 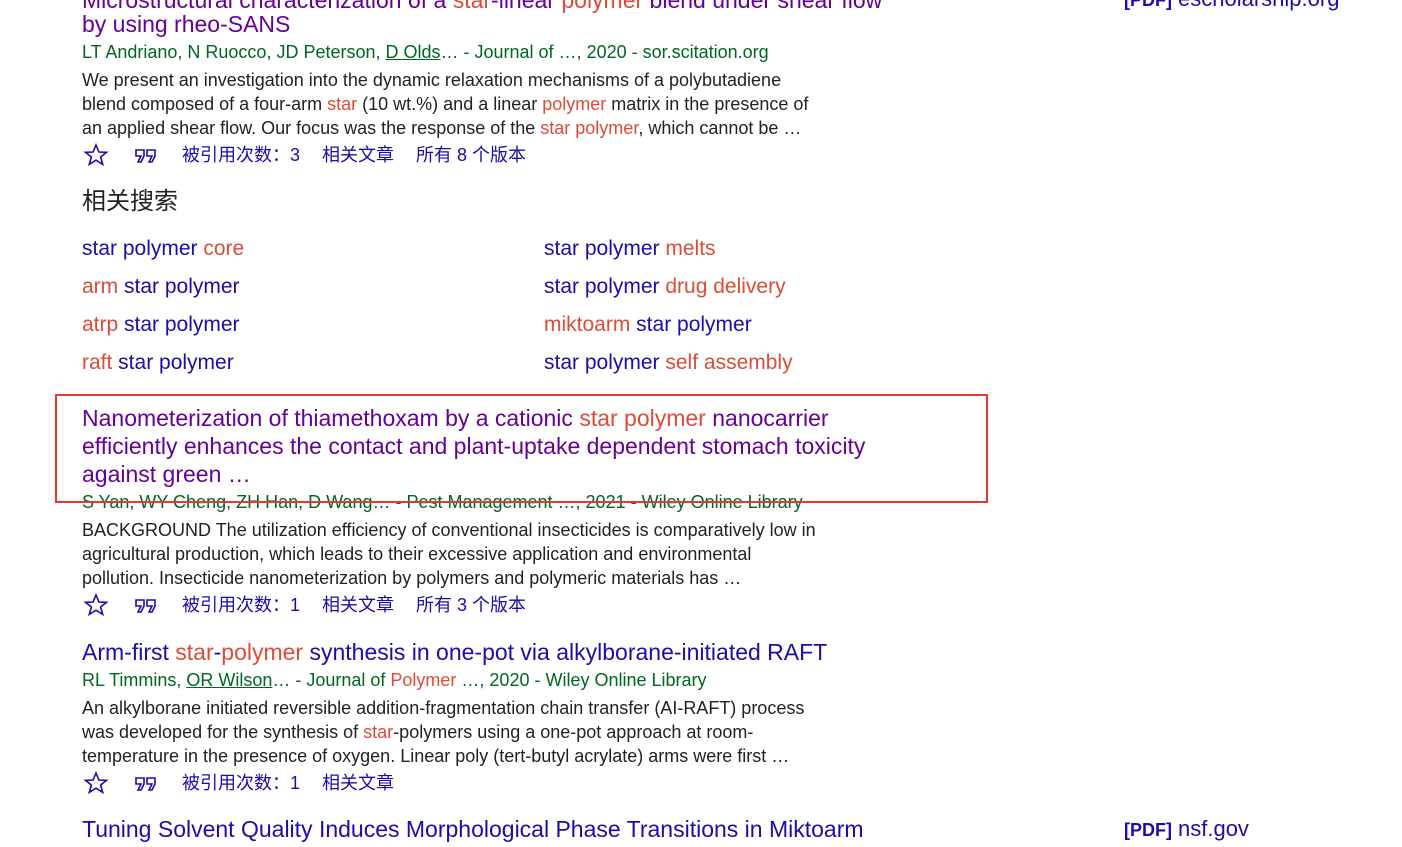 I want to click on result-1-pdf-link: [PDF] escholarship.org, so click(x=1231, y=6).